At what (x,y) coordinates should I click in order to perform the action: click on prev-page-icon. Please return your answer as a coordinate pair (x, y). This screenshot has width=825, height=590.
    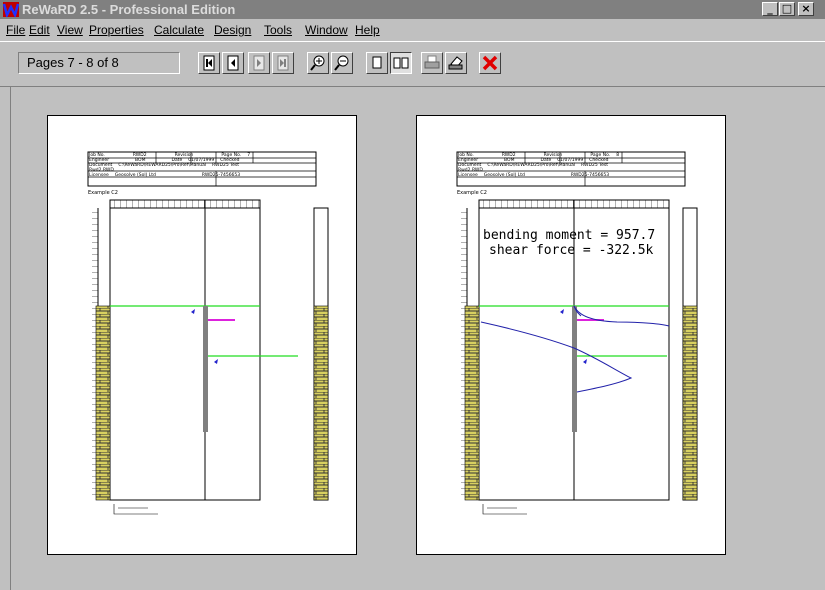
    Looking at the image, I should click on (233, 63).